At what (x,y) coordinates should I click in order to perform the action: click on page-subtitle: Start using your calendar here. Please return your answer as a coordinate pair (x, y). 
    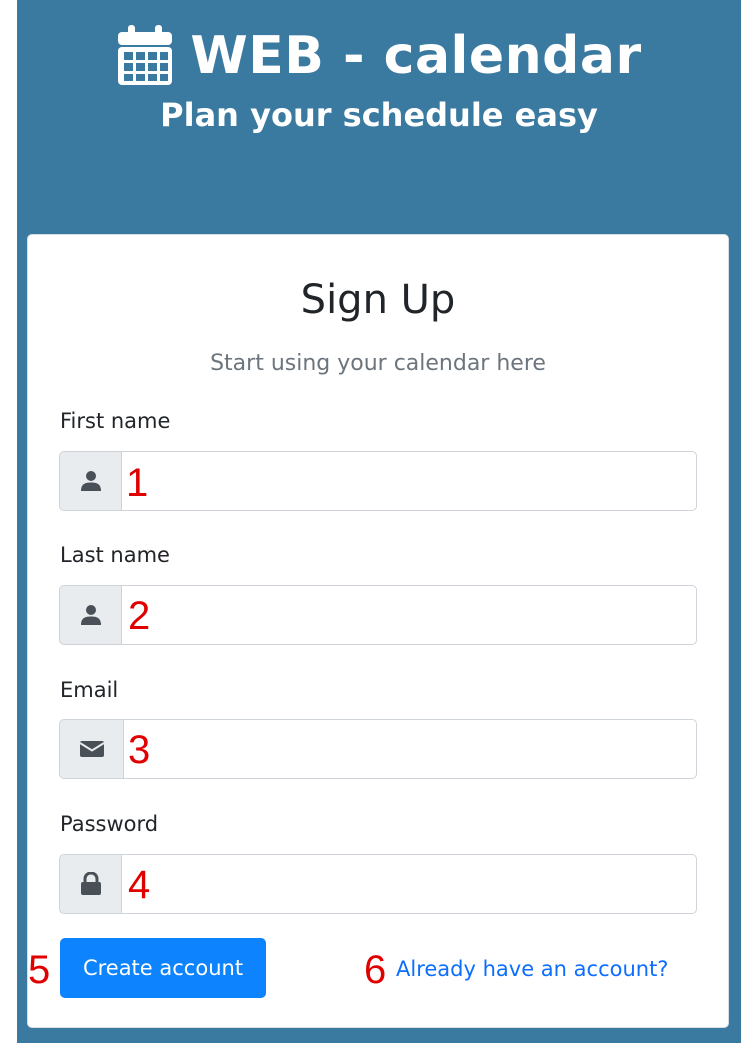
    Looking at the image, I should click on (378, 363).